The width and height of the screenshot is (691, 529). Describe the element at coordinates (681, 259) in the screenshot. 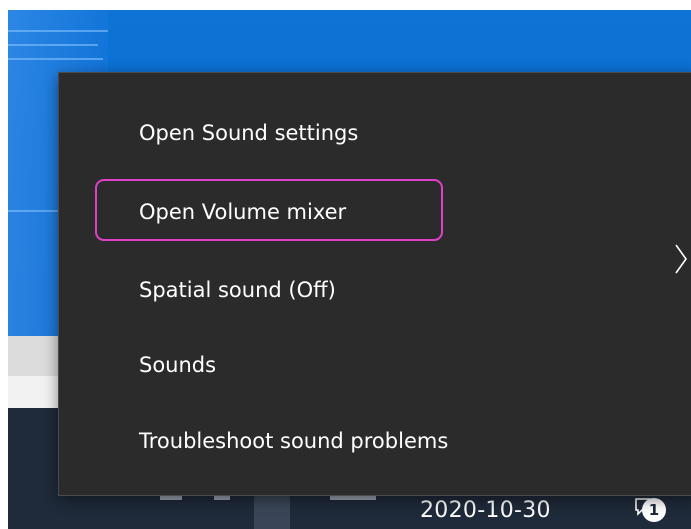

I see `chevron-right-icon` at that location.